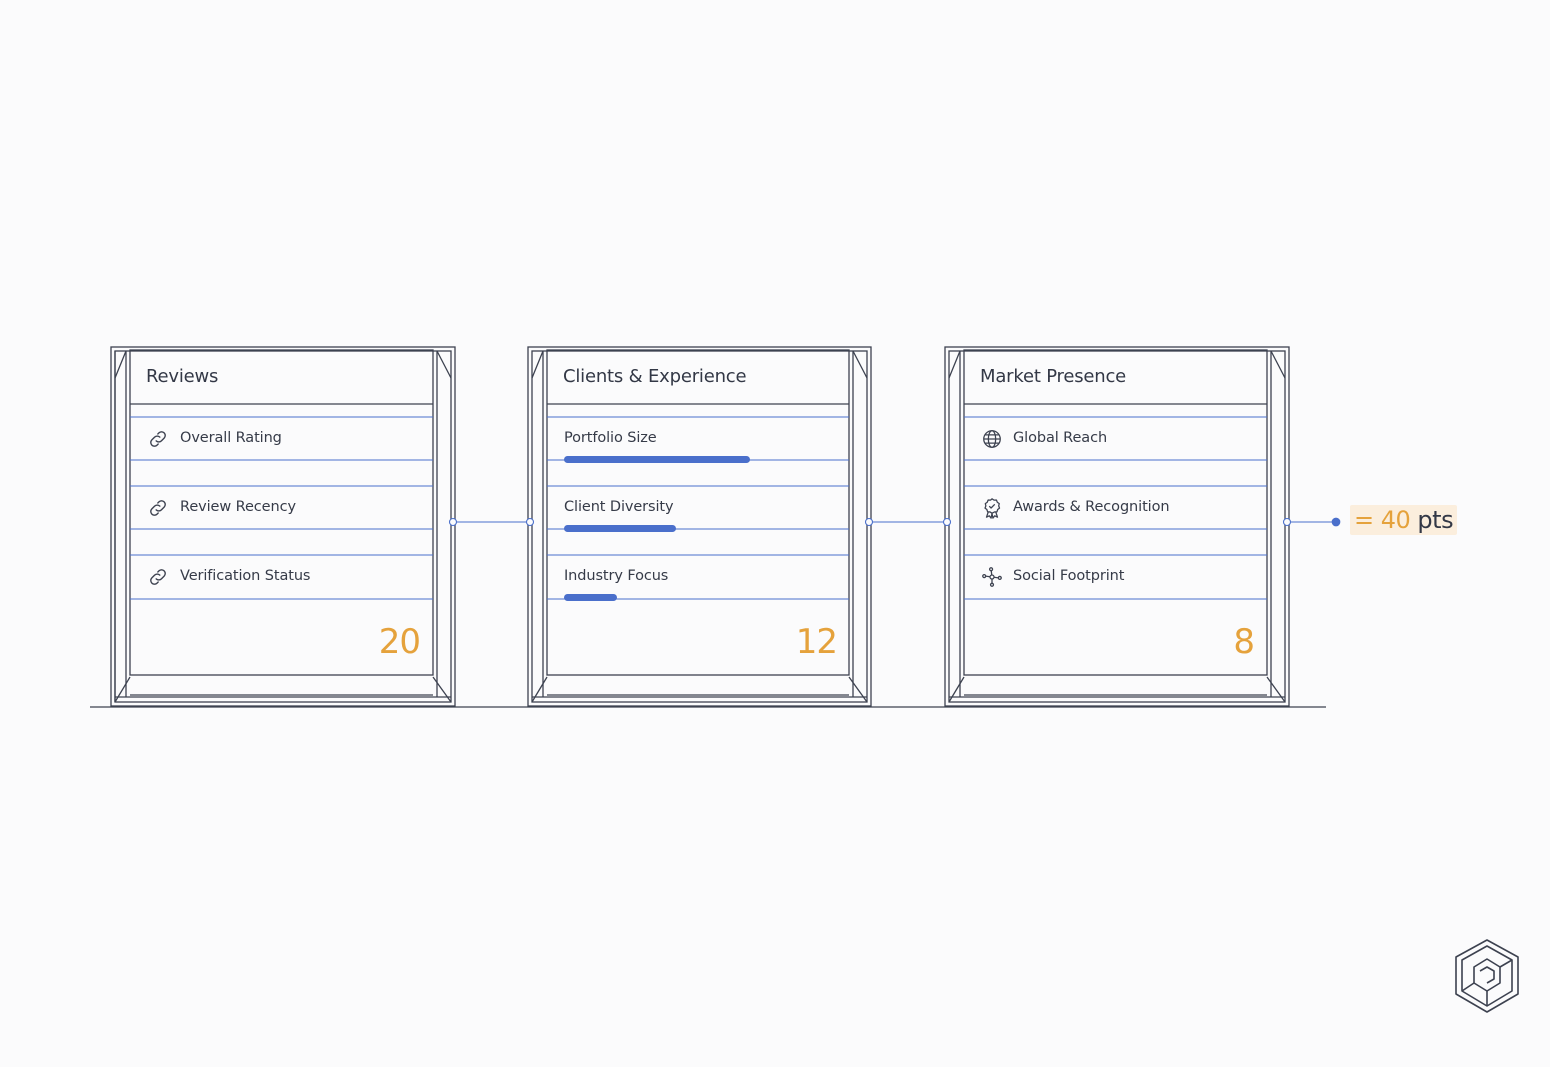 The width and height of the screenshot is (1550, 1067). What do you see at coordinates (238, 507) in the screenshot?
I see `row-label: Review Recency` at bounding box center [238, 507].